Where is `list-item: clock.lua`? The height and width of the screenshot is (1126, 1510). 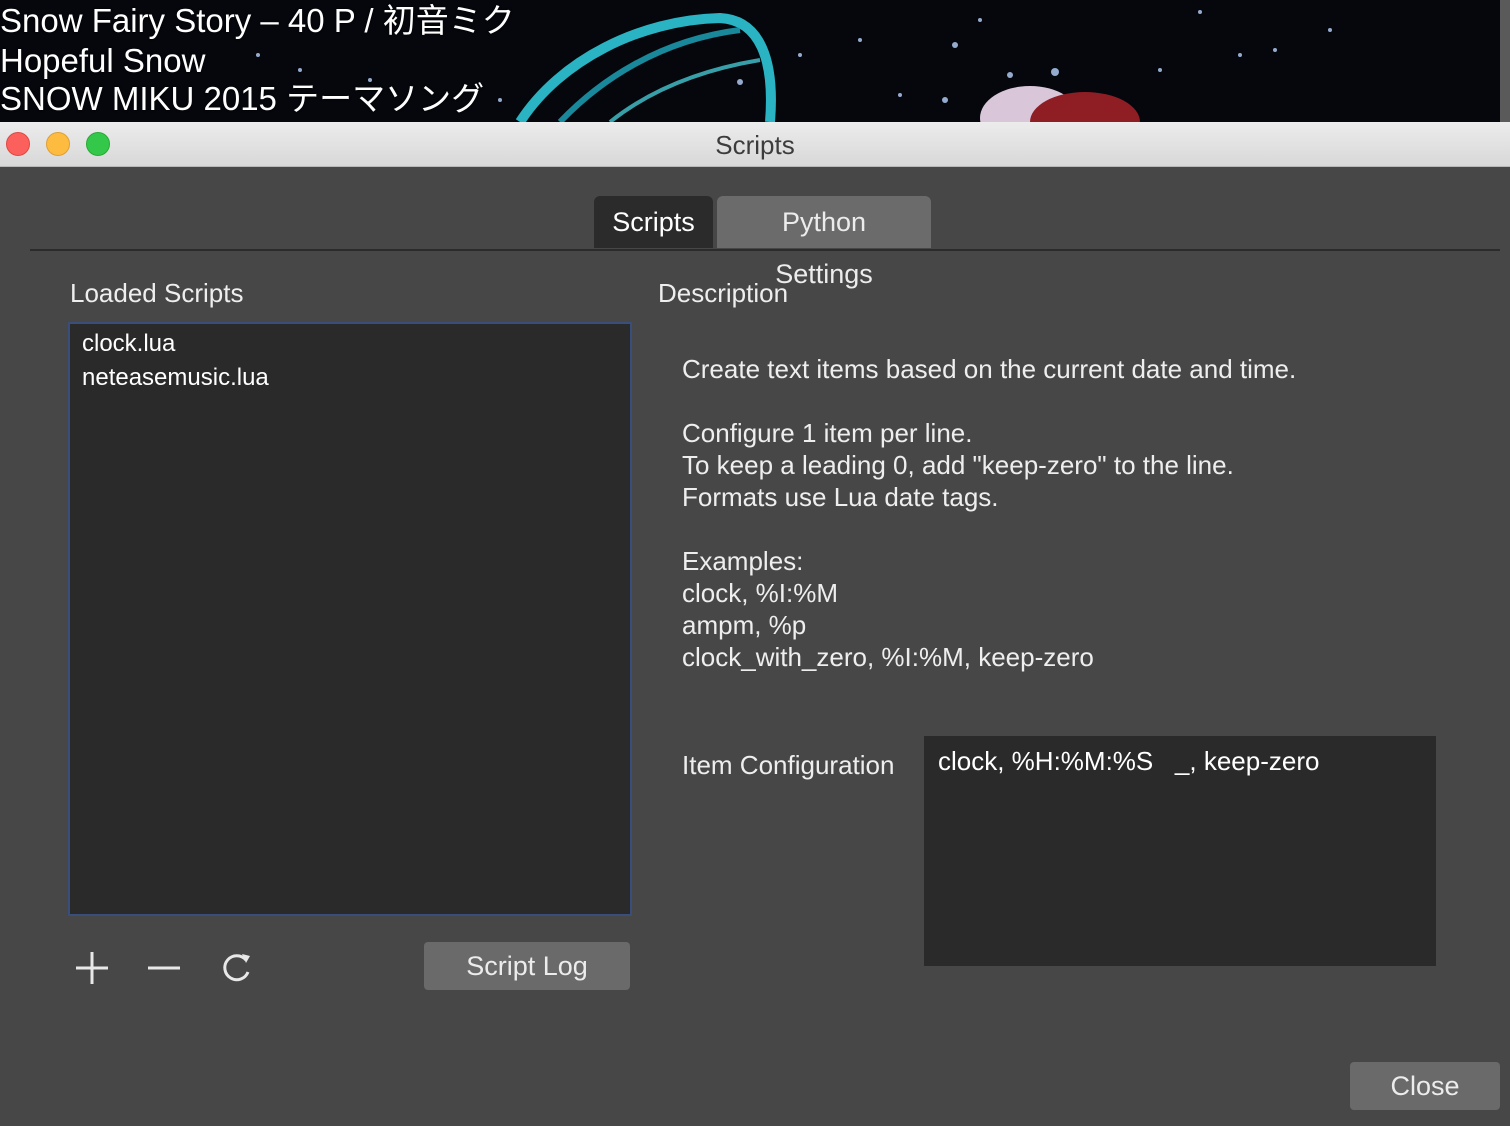 list-item: clock.lua is located at coordinates (128, 344).